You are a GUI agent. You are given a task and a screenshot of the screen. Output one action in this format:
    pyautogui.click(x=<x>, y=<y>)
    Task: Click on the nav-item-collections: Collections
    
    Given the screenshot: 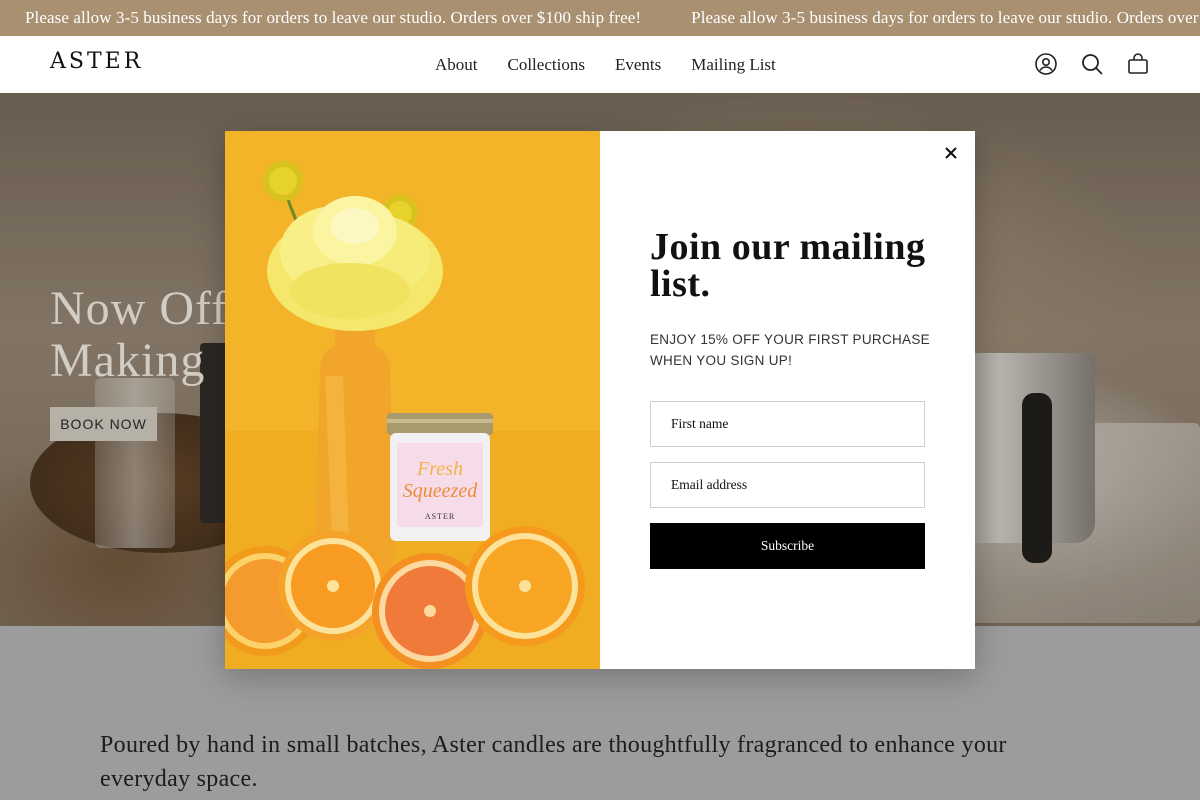 What is the action you would take?
    pyautogui.click(x=546, y=65)
    